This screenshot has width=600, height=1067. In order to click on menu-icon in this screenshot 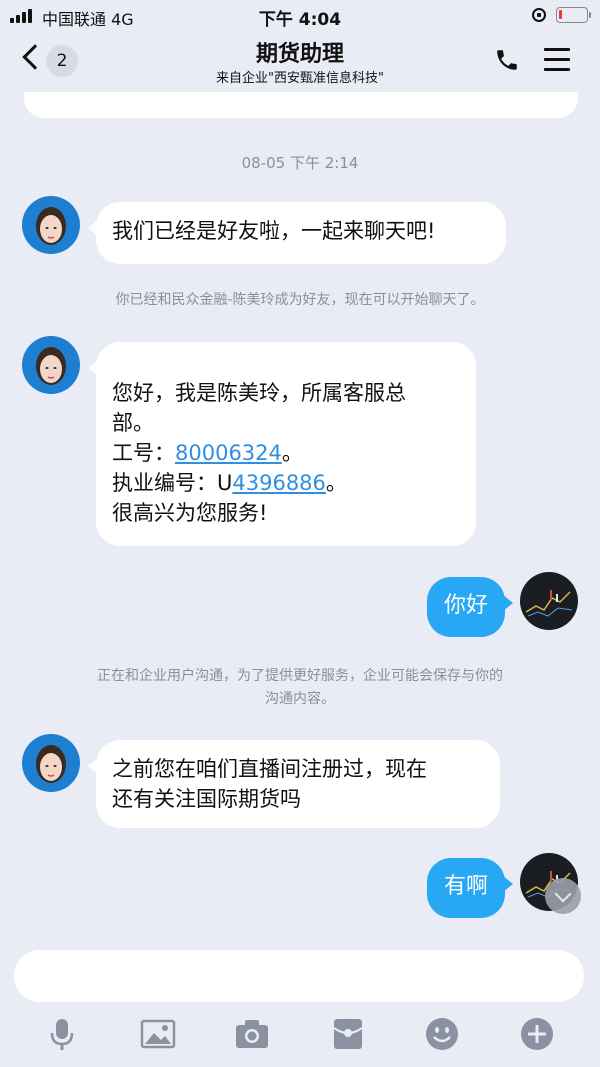, I will do `click(557, 60)`.